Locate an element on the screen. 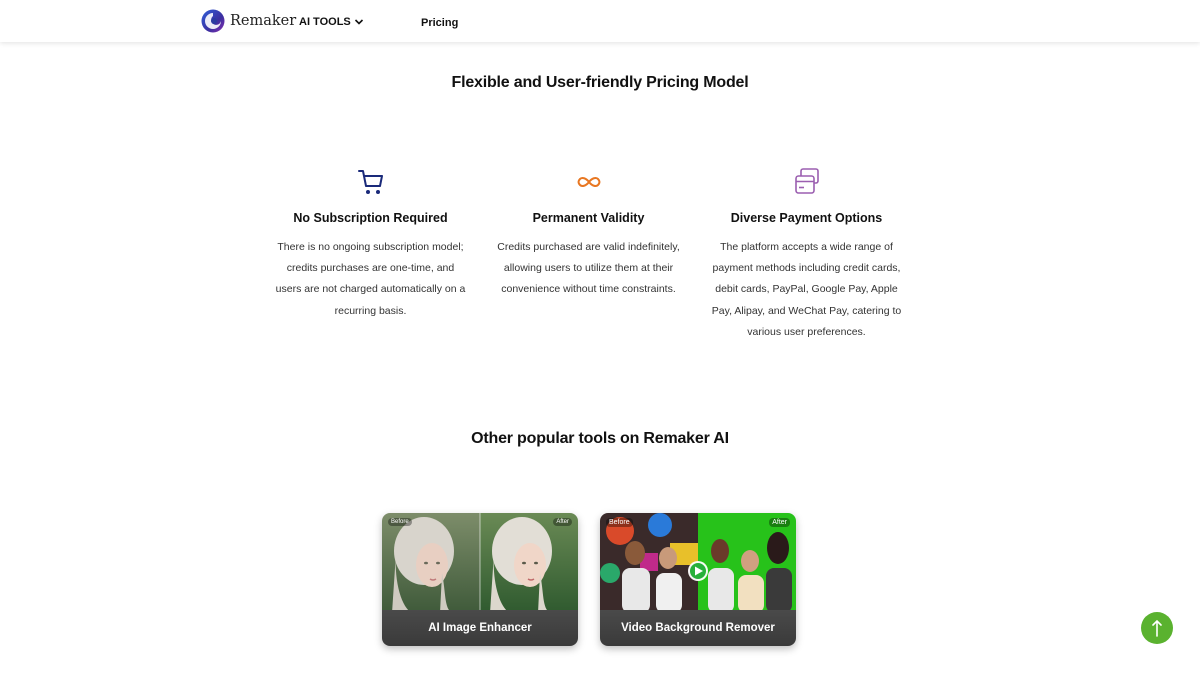 This screenshot has height=675, width=1200. nav-ai-tools-dropdown: AI TOOLS is located at coordinates (331, 22).